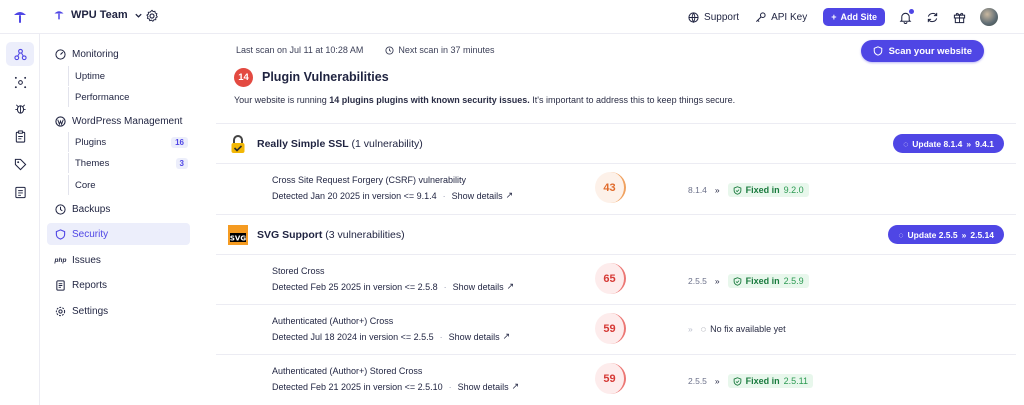  I want to click on severity-score: 43, so click(610, 187).